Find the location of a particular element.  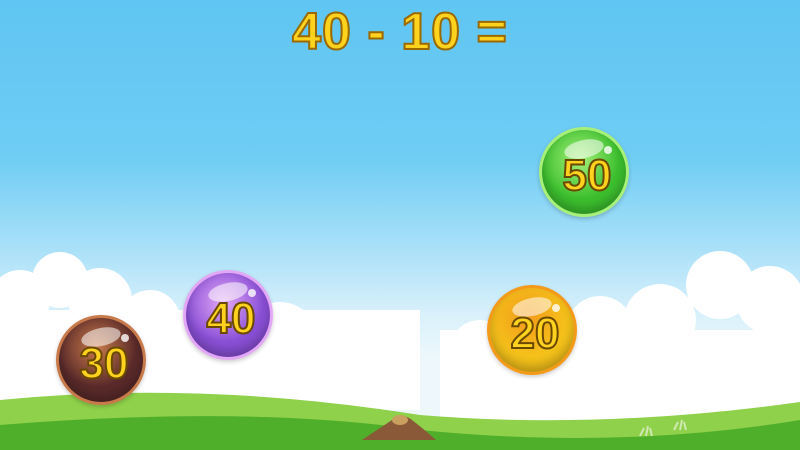

bubble-number: 20 is located at coordinates (535, 333).